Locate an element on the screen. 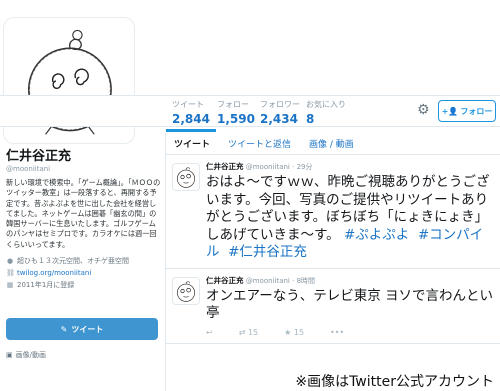 The image size is (500, 391). favorite-button: ★ 15 is located at coordinates (294, 332).